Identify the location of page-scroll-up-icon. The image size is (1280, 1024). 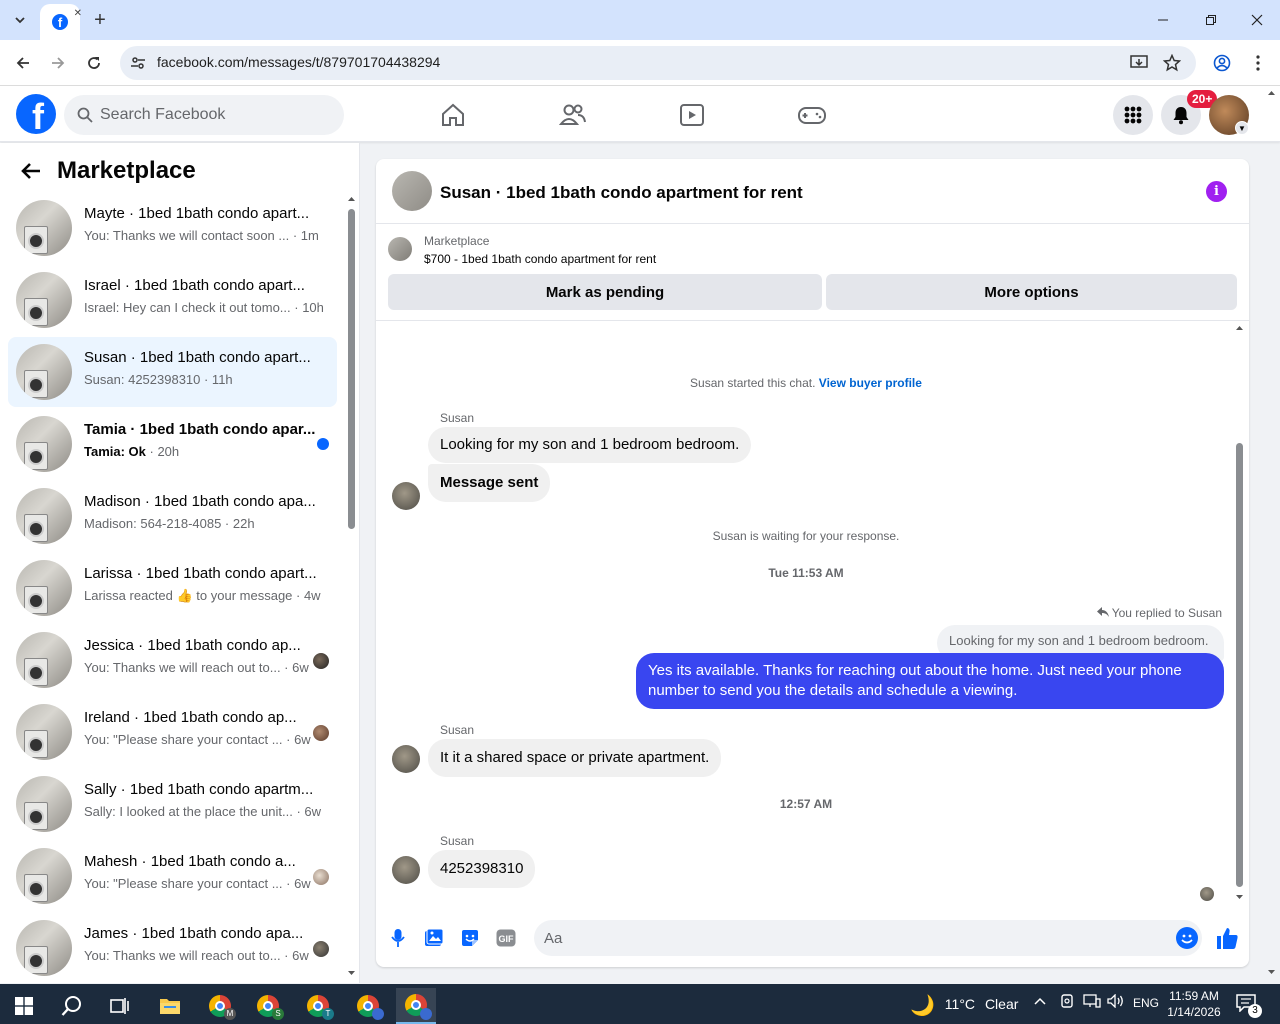
(1271, 93).